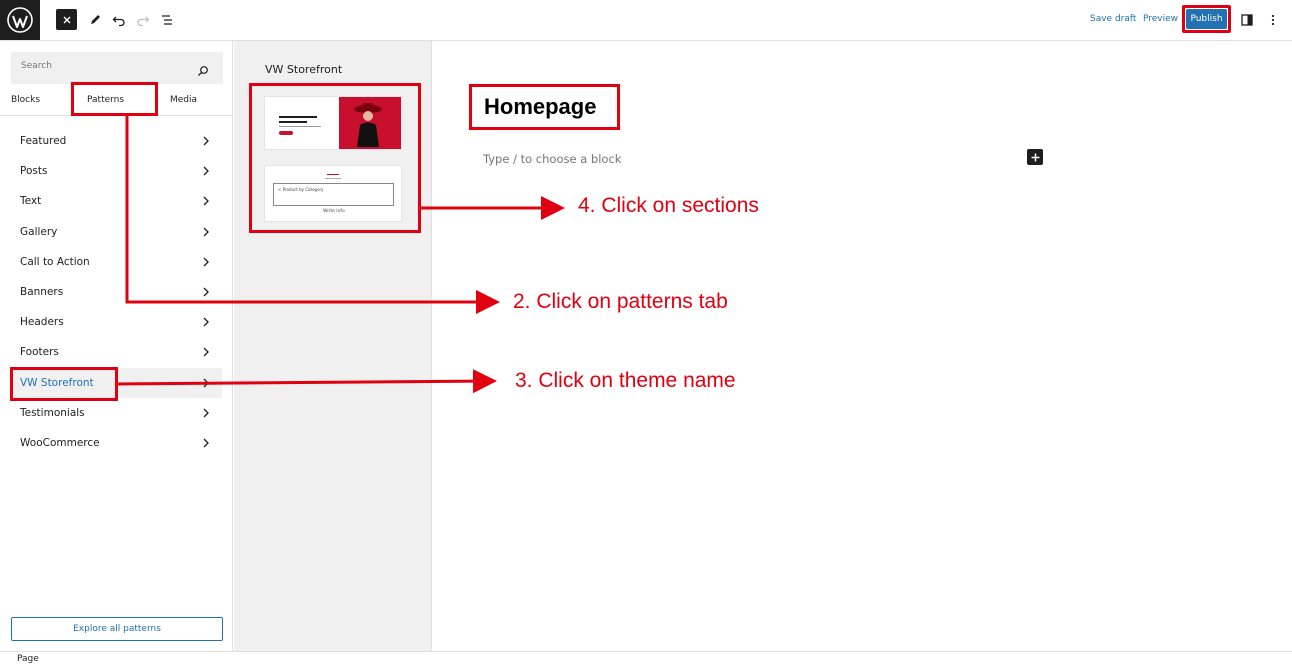  I want to click on banner-text-line, so click(300, 126).